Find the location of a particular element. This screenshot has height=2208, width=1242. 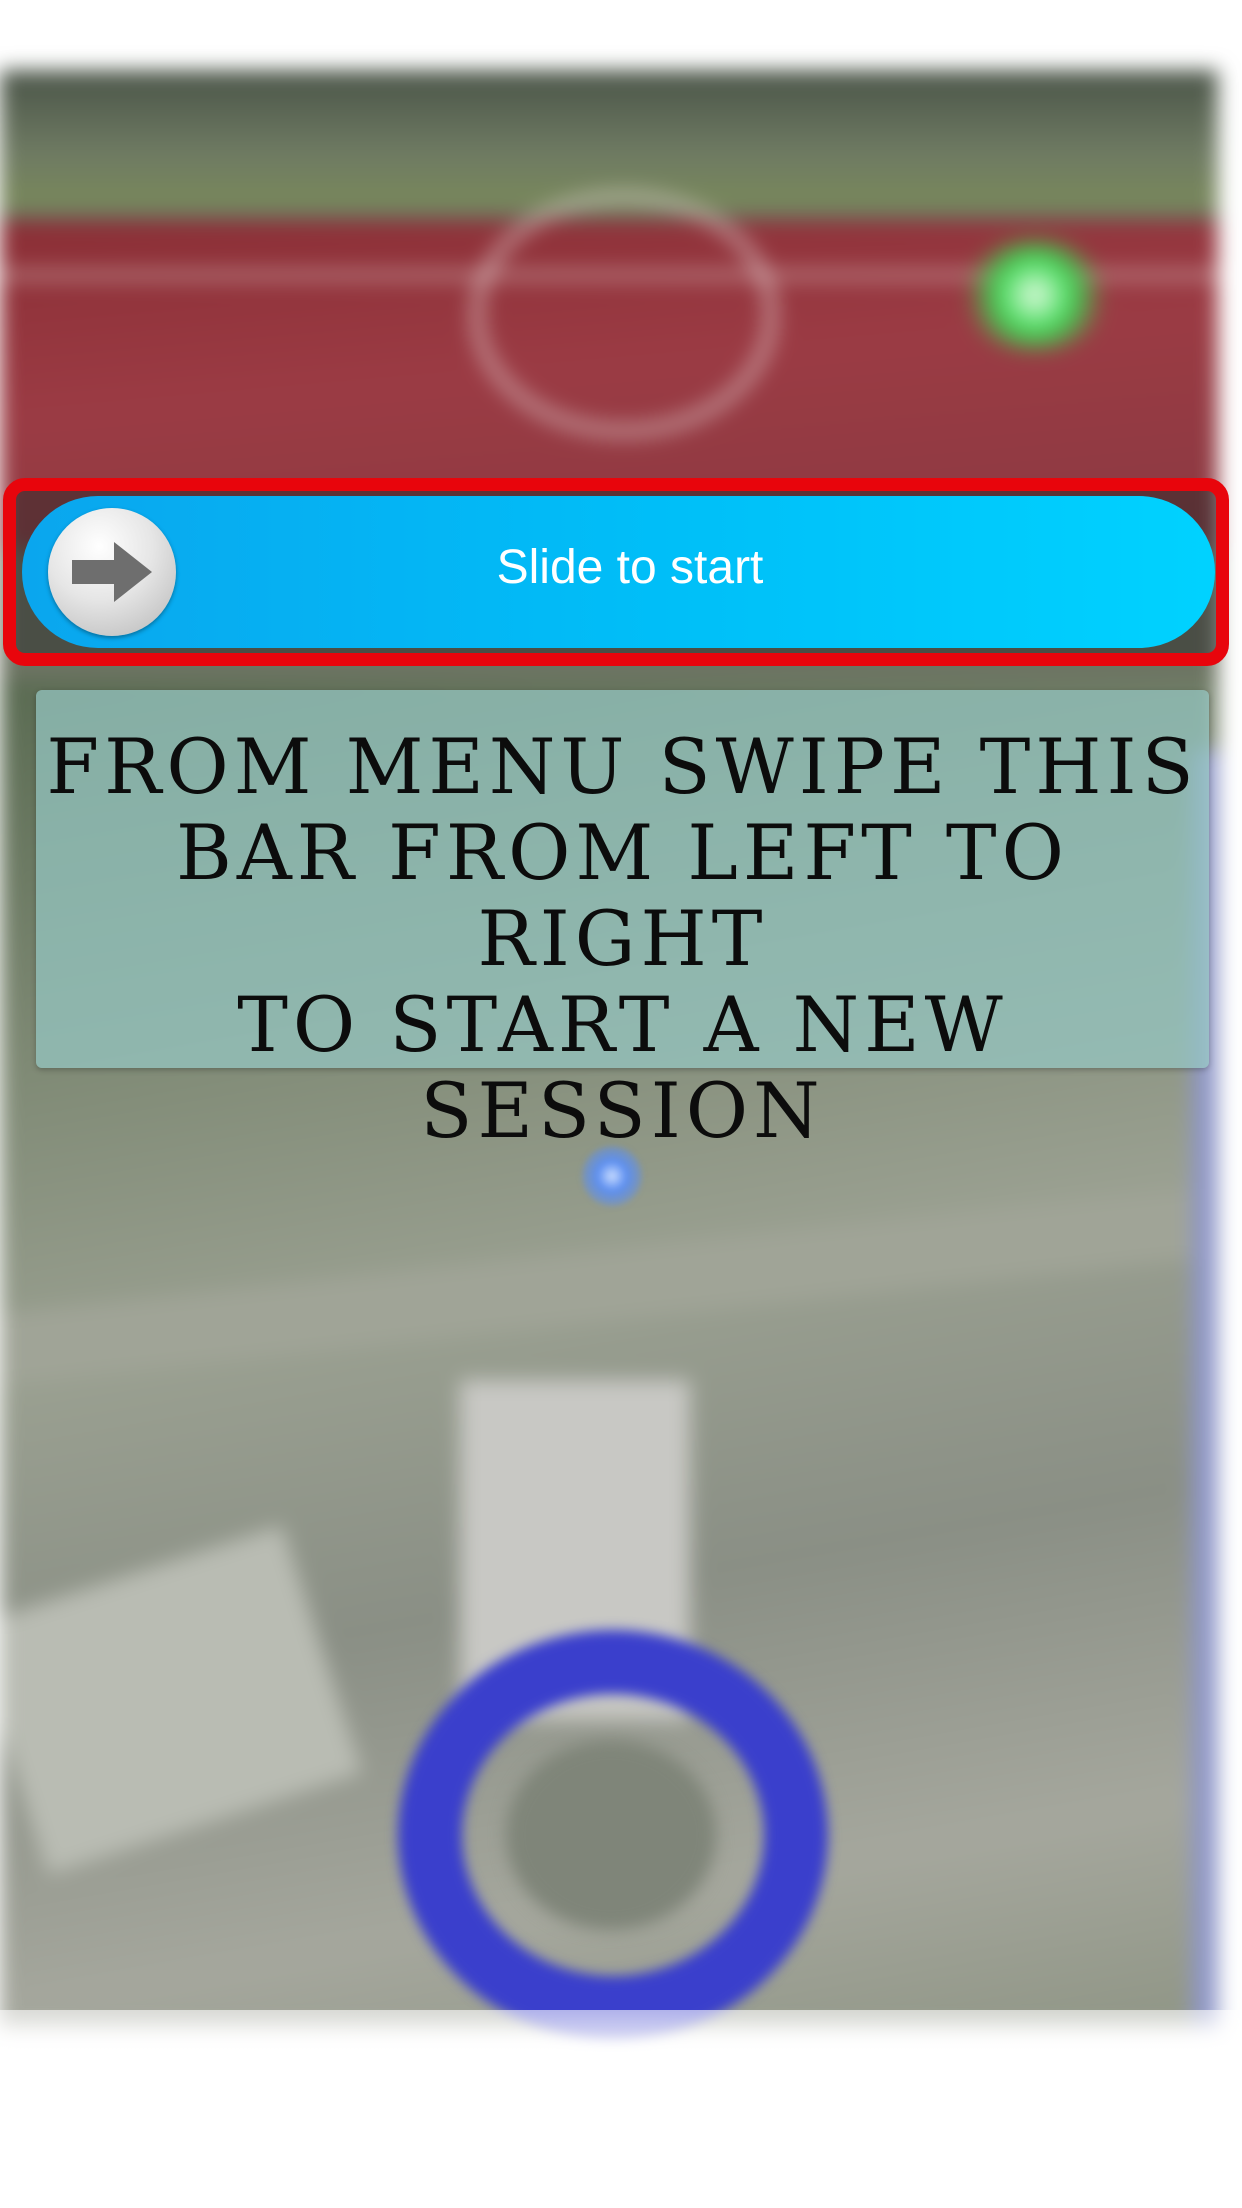

instruction-line: FROM MENU SWIPE THIS is located at coordinates (622, 766).